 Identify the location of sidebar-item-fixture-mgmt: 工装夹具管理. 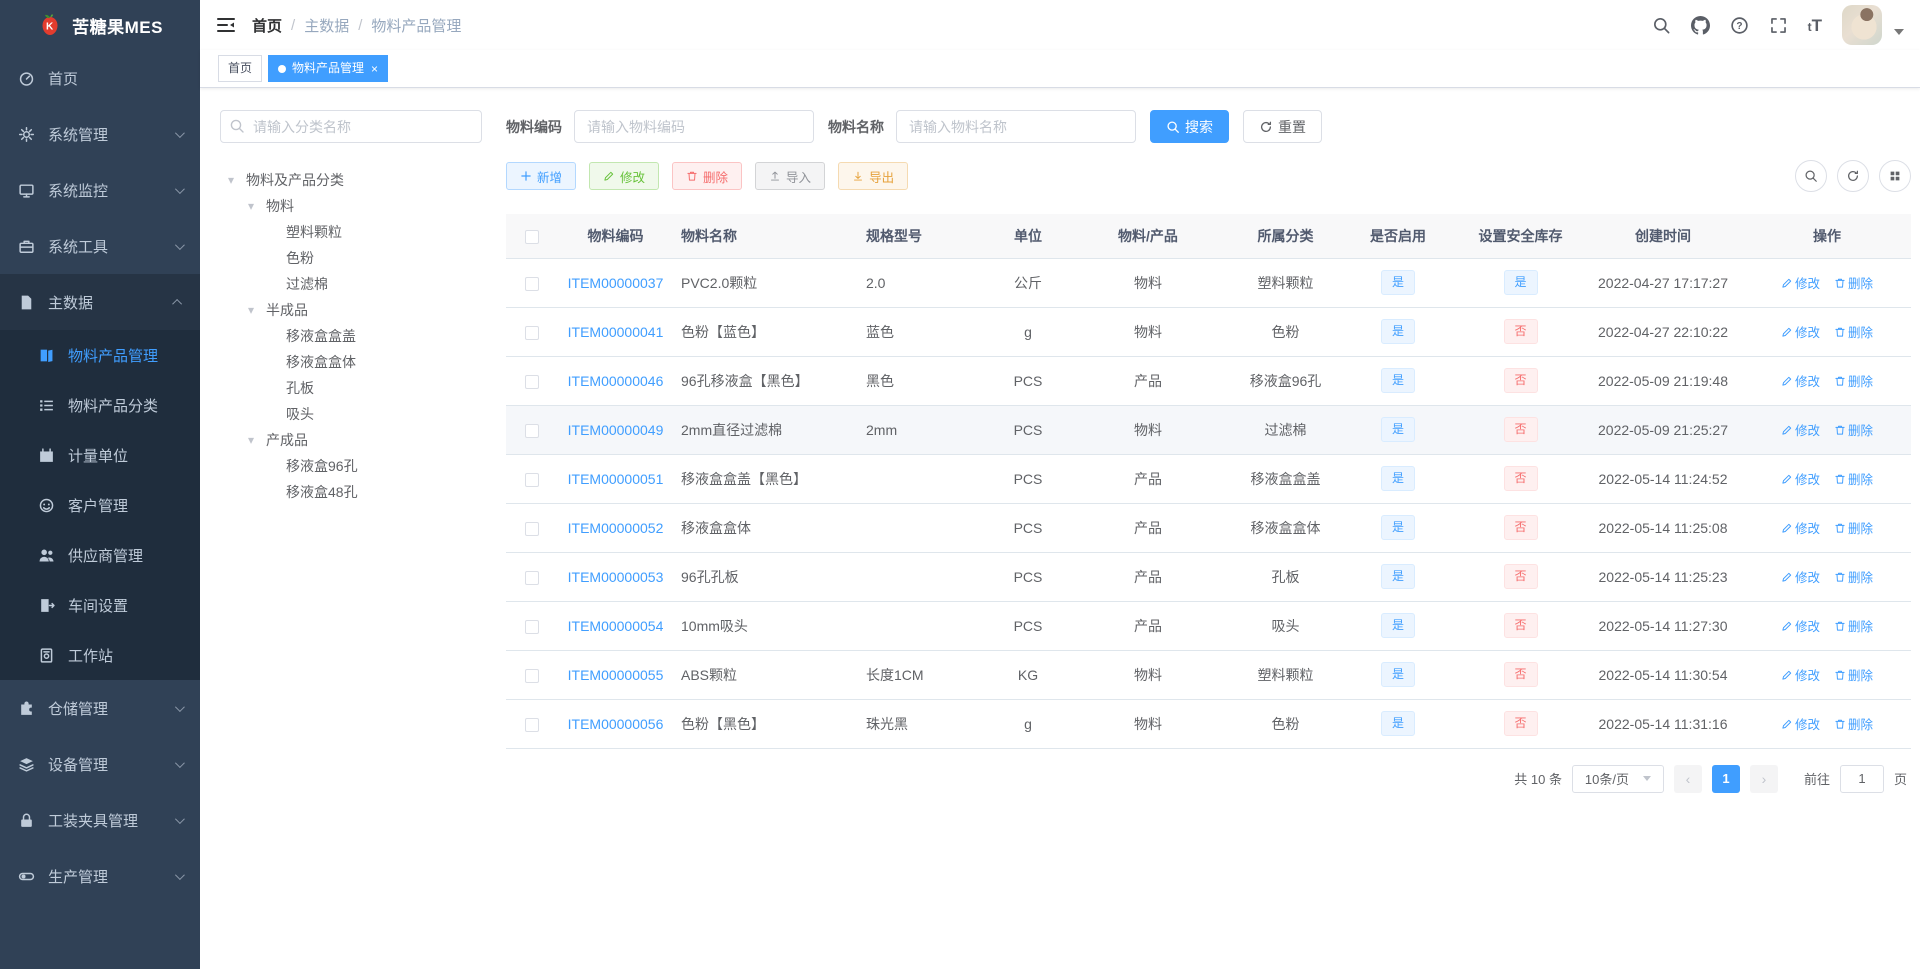
(100, 820).